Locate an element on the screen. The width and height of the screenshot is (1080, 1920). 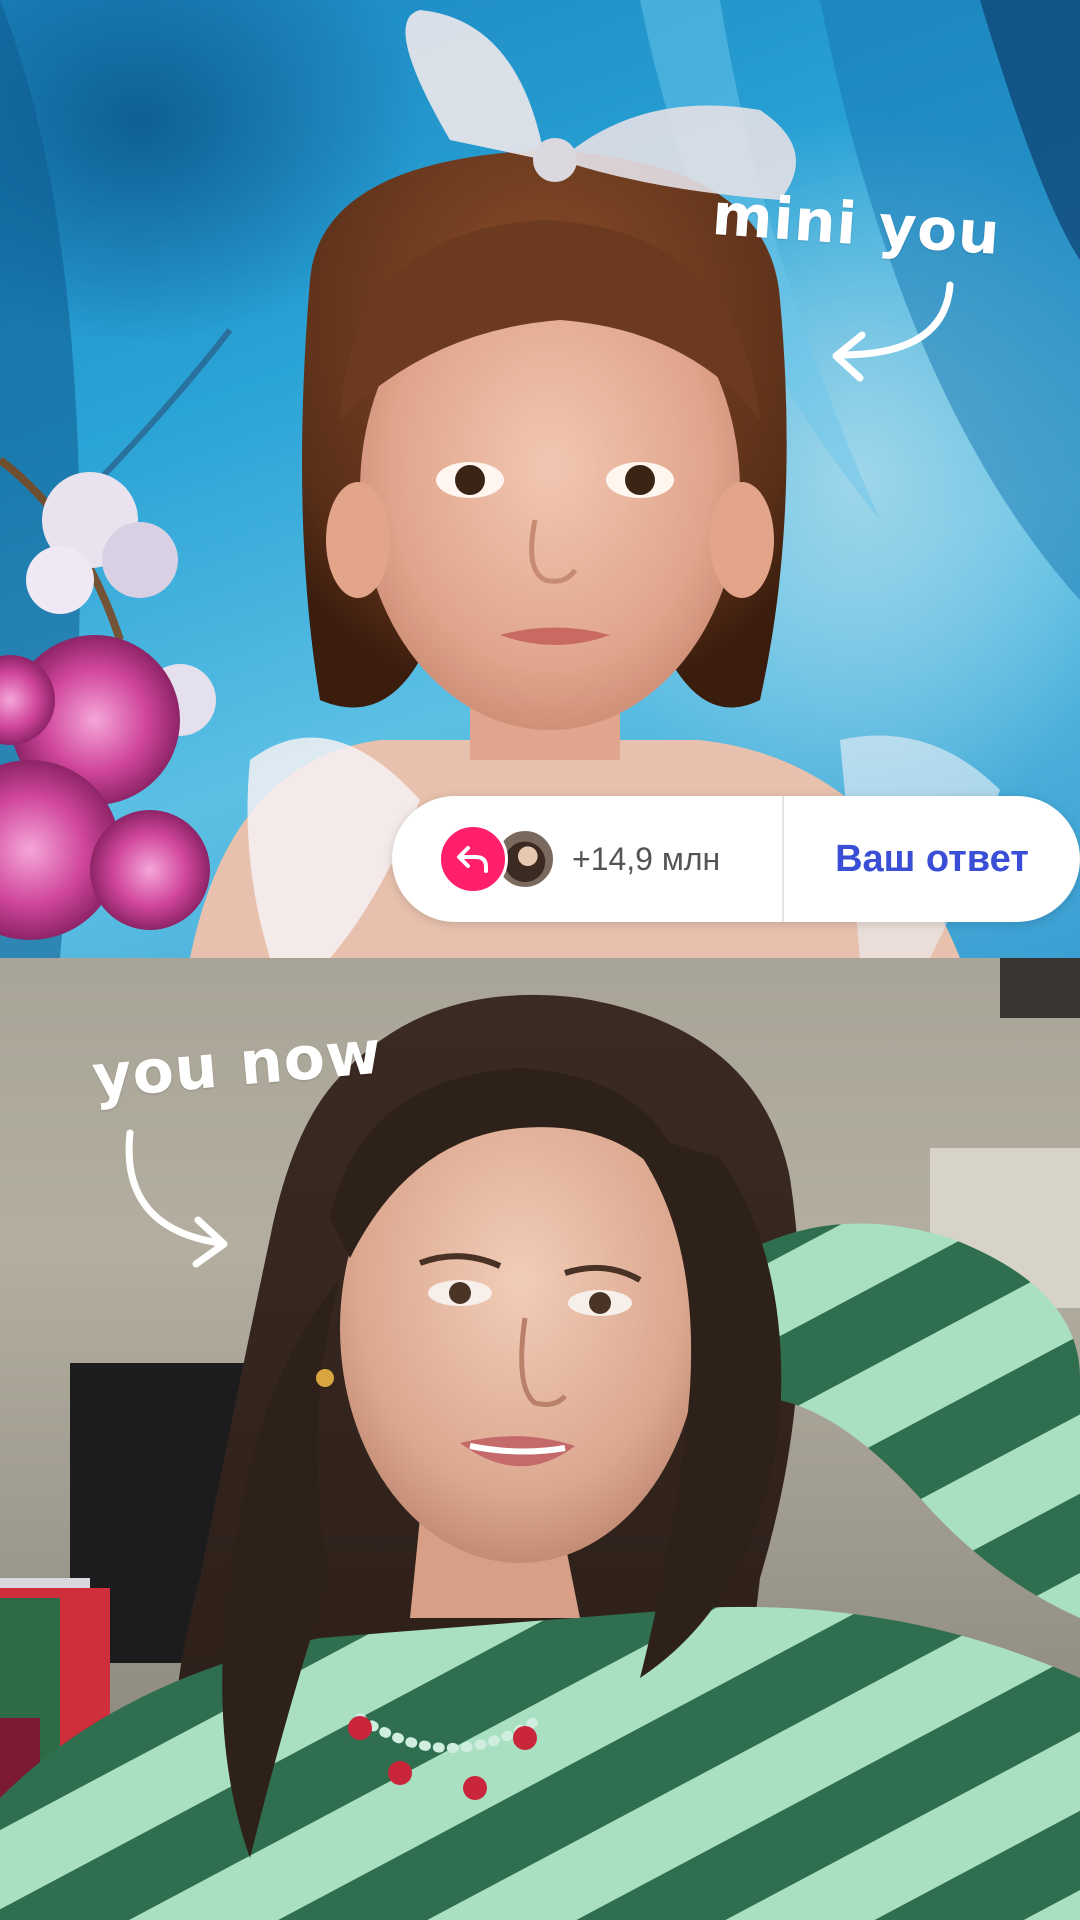
reply-bar: +14,9 млн Ваш ответ is located at coordinates (736, 859).